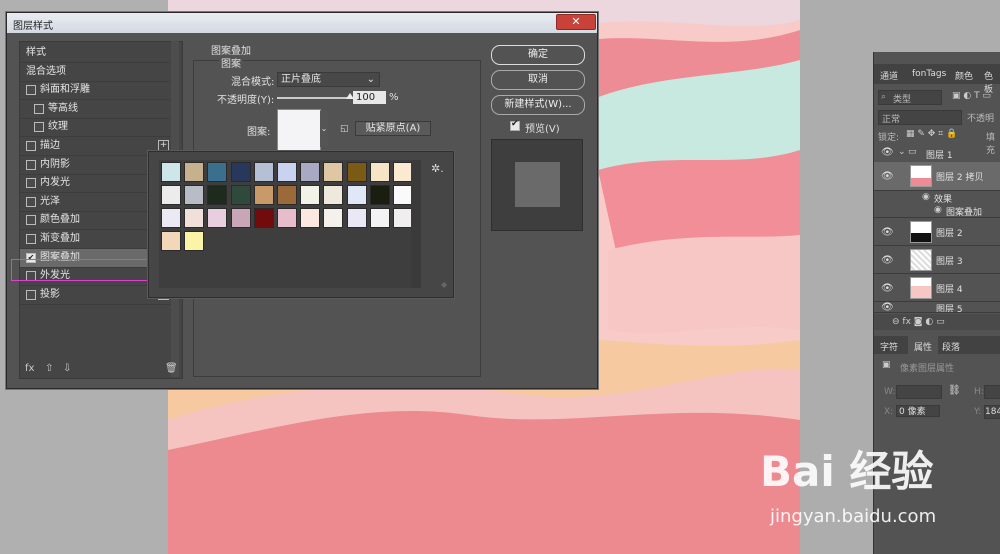  What do you see at coordinates (971, 96) in the screenshot?
I see `filter-icons: ▣ ◐ T ▭` at bounding box center [971, 96].